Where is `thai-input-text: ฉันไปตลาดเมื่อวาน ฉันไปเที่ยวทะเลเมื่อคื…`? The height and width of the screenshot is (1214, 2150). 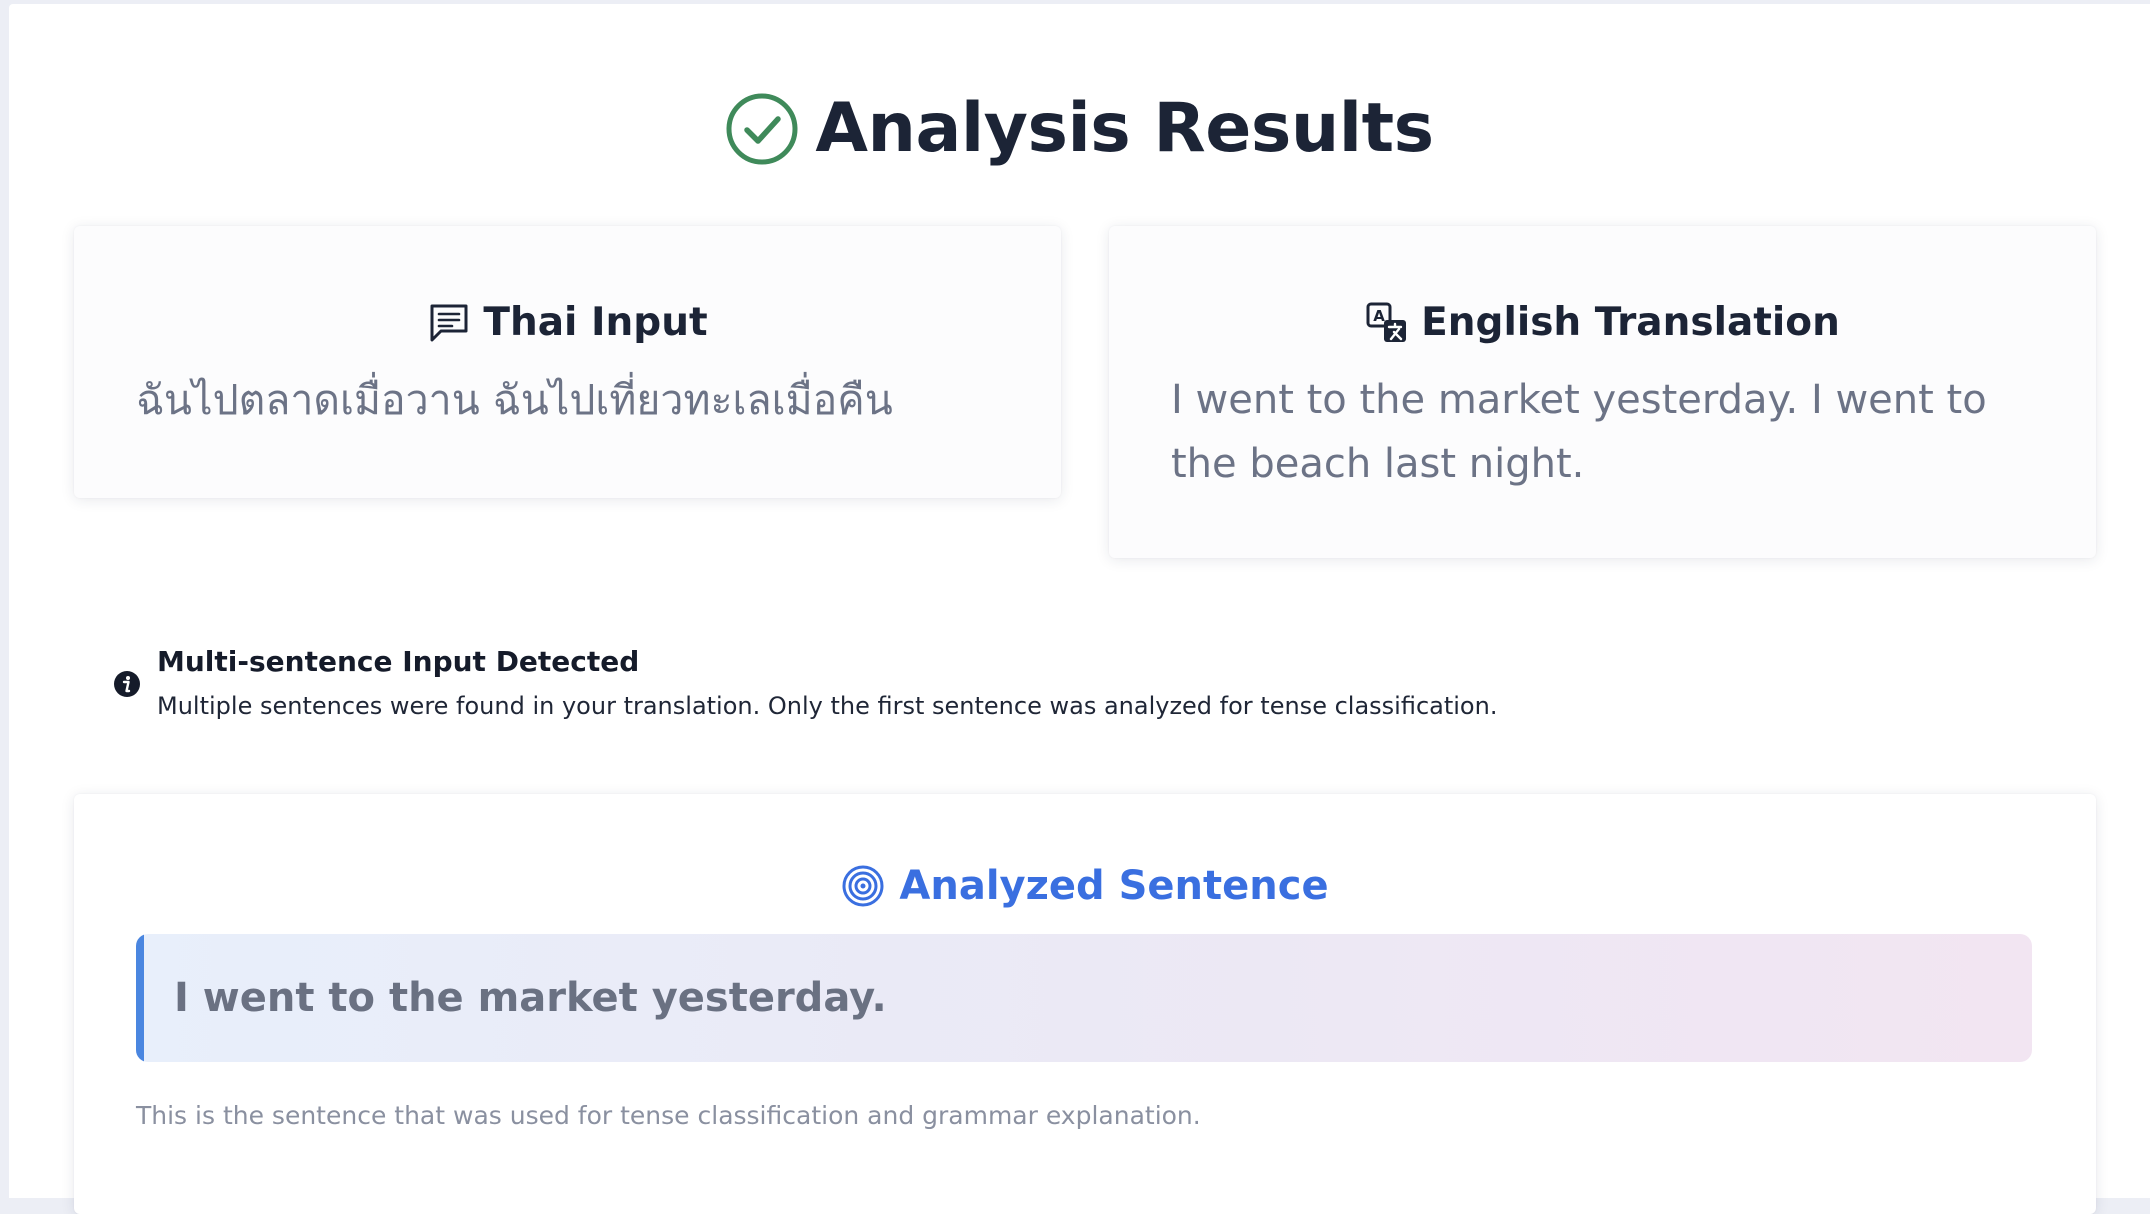 thai-input-text: ฉันไปตลาดเมื่อวาน ฉันไปเที่ยวทะเลเมื่อคื… is located at coordinates (514, 400).